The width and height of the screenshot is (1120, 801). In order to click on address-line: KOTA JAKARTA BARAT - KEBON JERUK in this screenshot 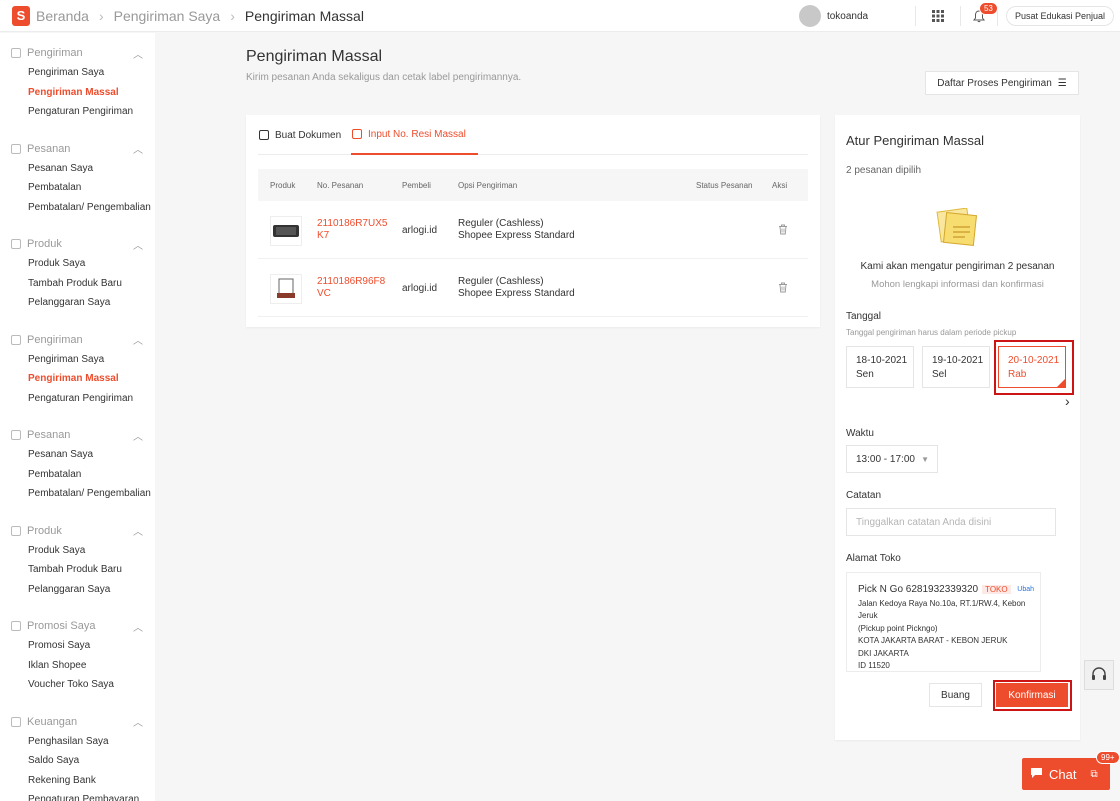, I will do `click(933, 640)`.